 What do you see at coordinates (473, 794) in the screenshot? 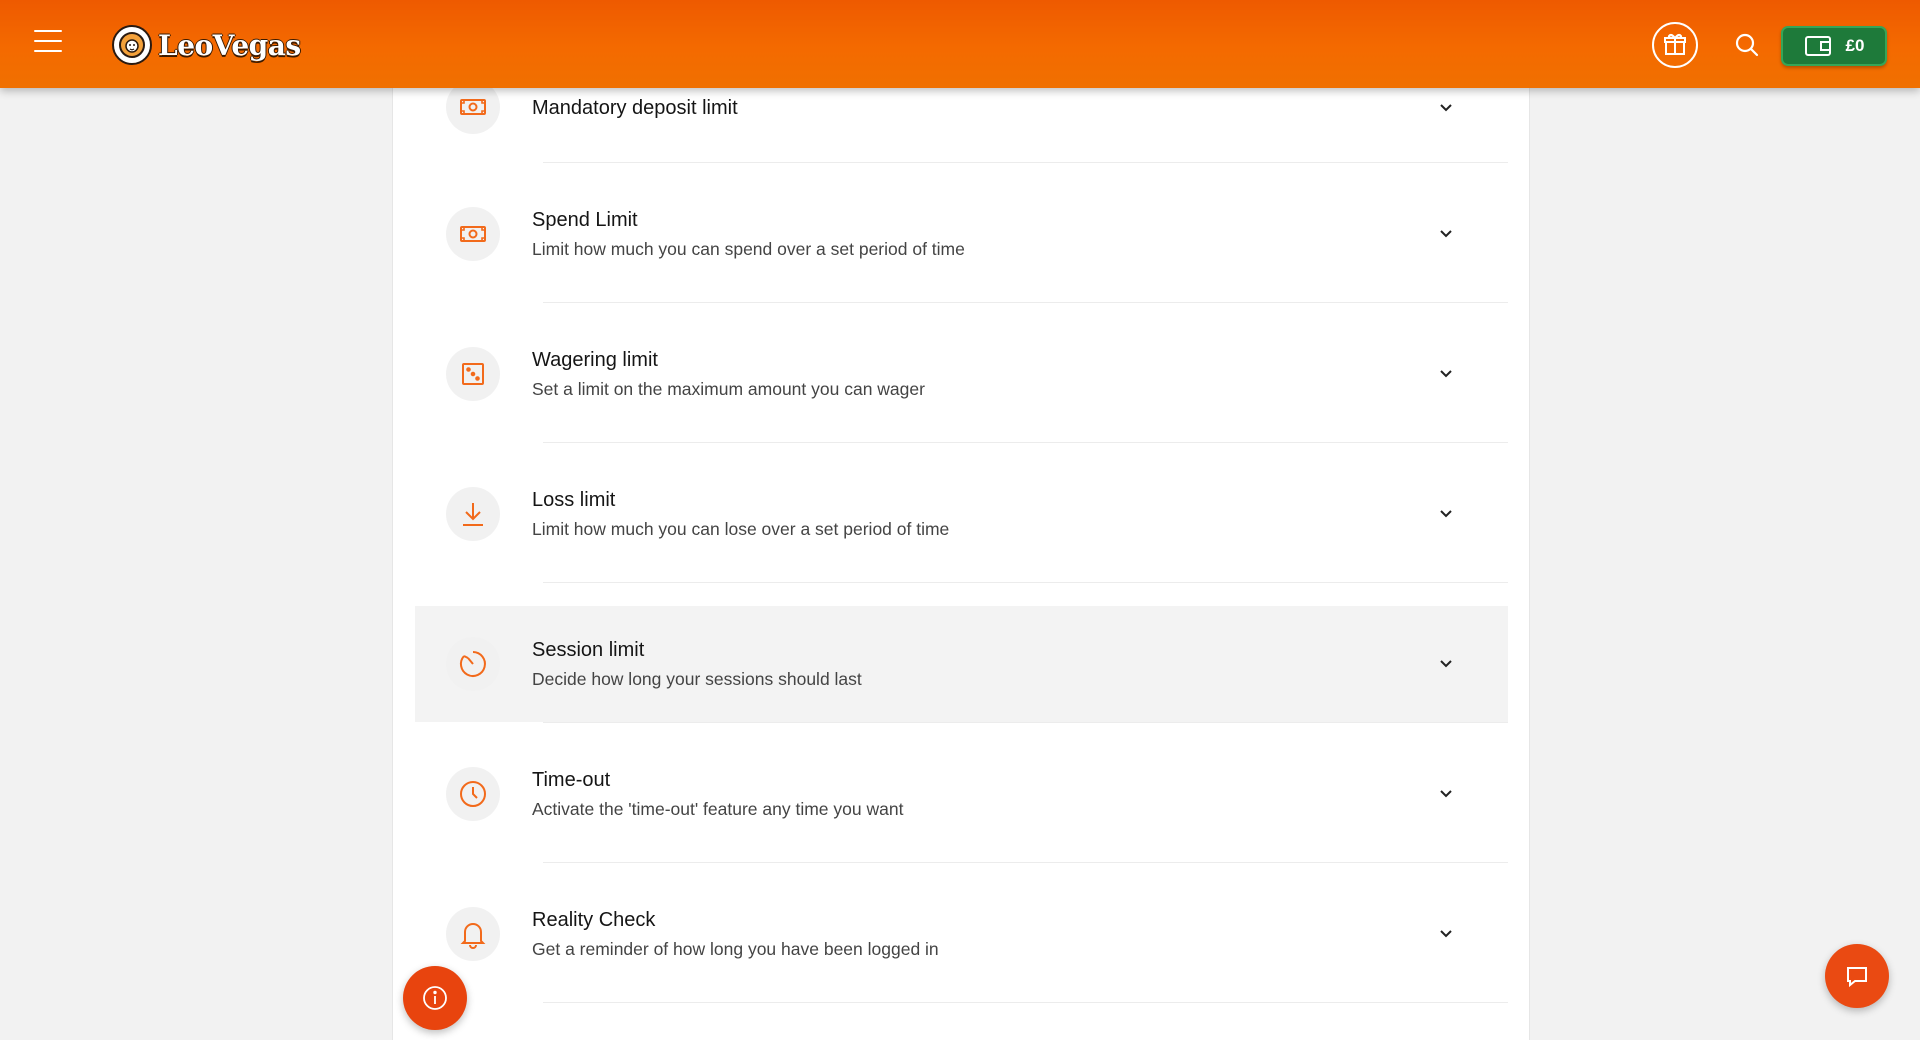
I see `clock-icon` at bounding box center [473, 794].